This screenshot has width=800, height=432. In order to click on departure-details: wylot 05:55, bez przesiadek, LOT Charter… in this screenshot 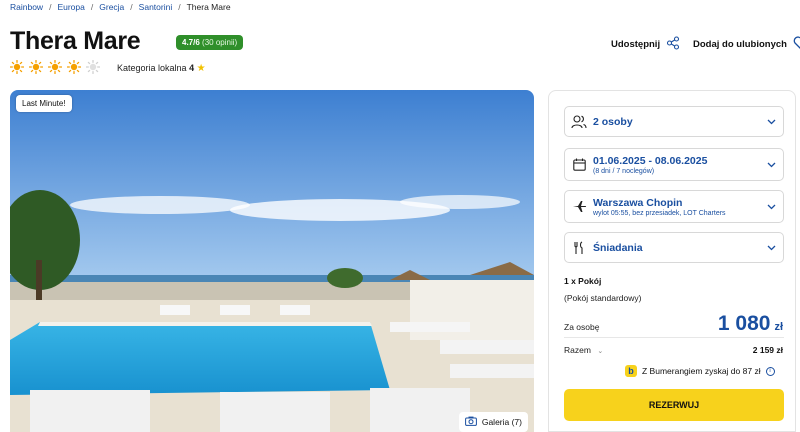, I will do `click(659, 213)`.